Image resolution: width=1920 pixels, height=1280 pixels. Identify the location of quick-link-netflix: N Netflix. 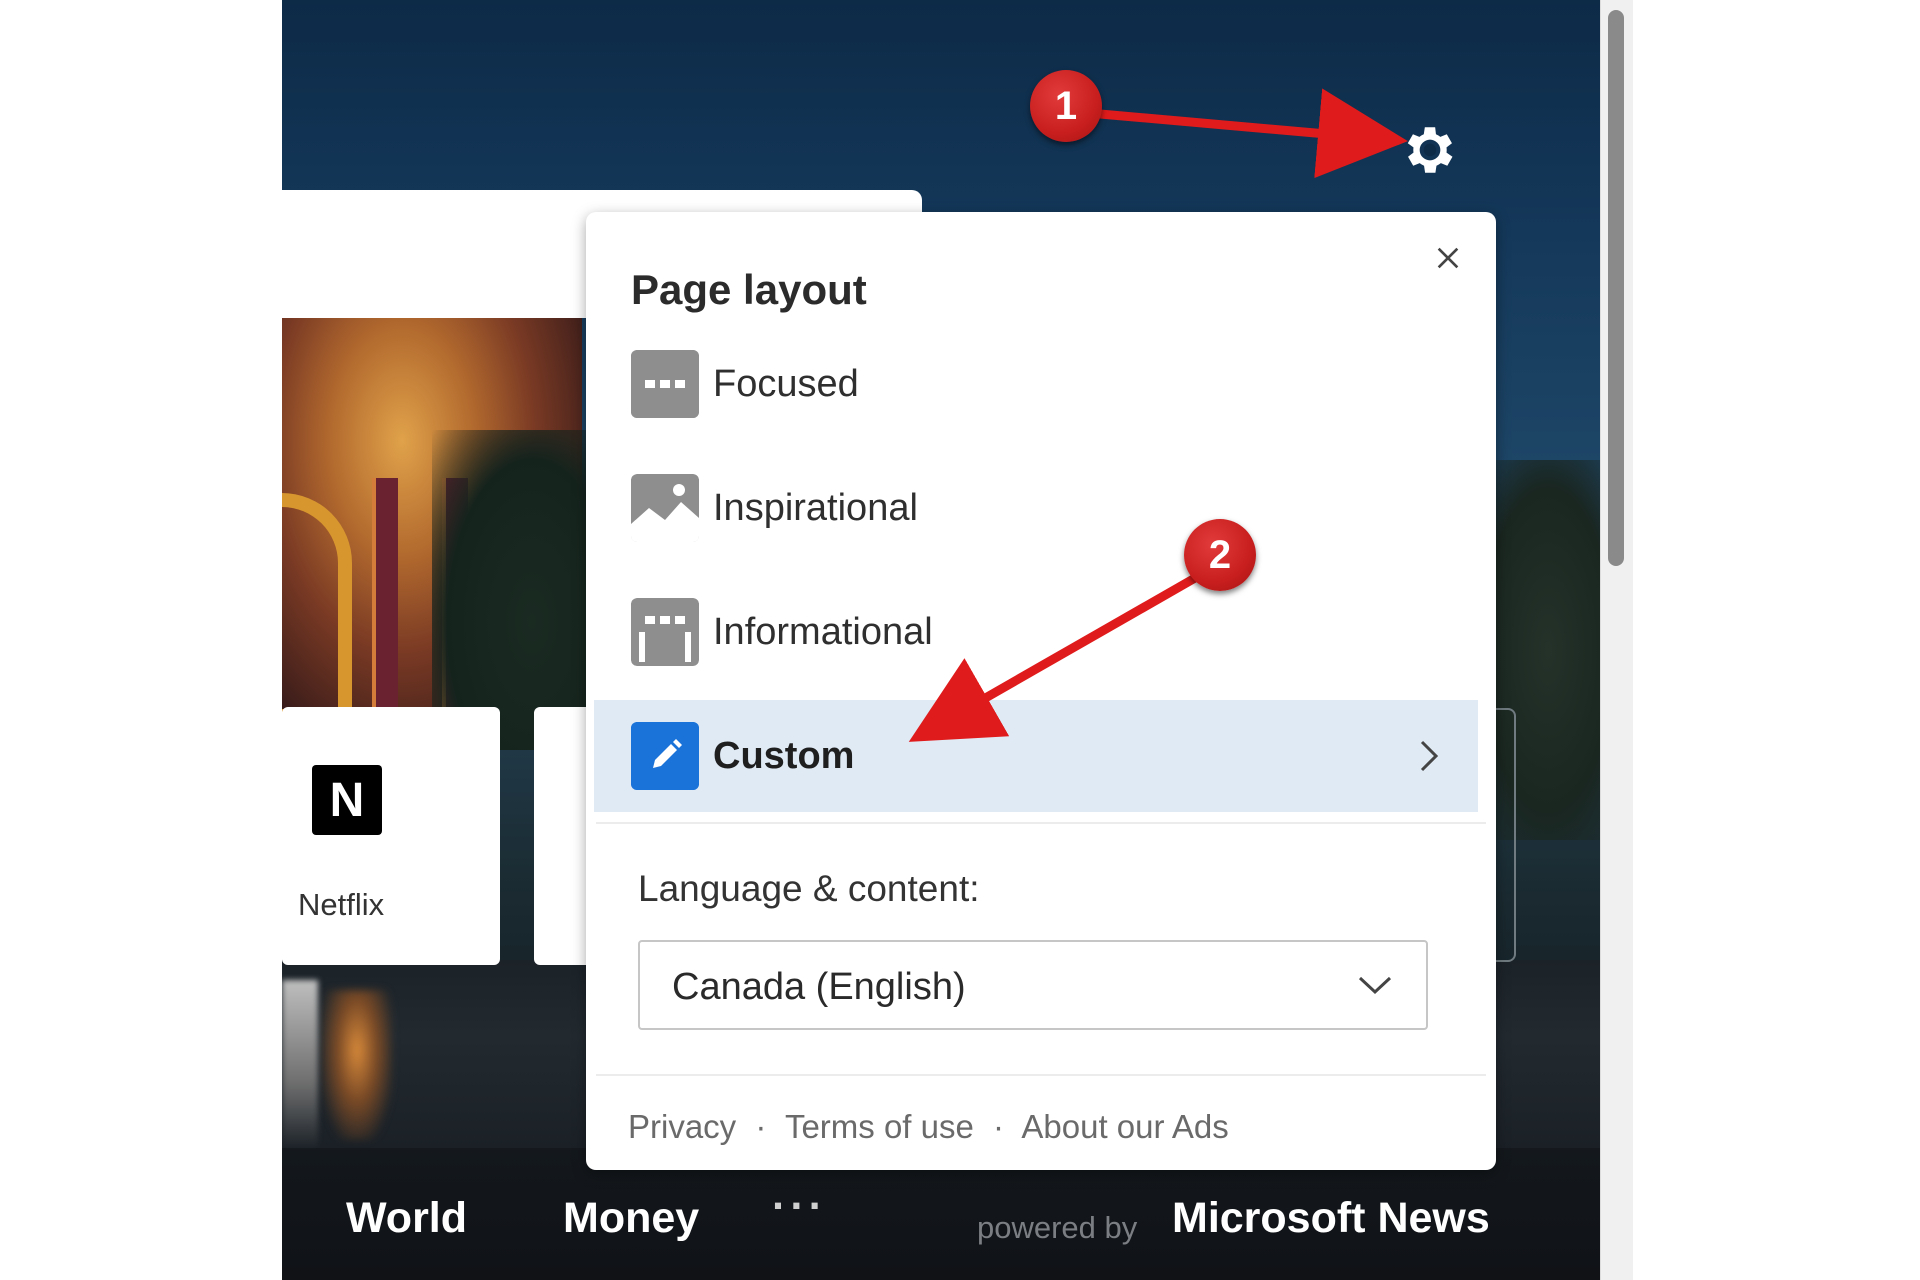
(391, 836).